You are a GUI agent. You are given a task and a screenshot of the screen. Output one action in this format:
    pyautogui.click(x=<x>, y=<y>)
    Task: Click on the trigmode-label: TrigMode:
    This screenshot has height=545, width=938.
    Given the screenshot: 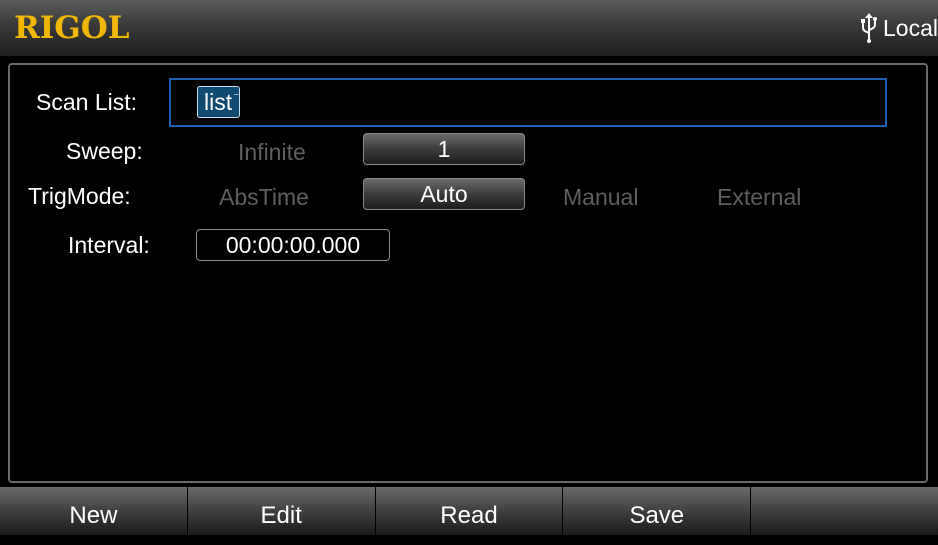 What is the action you would take?
    pyautogui.click(x=79, y=196)
    